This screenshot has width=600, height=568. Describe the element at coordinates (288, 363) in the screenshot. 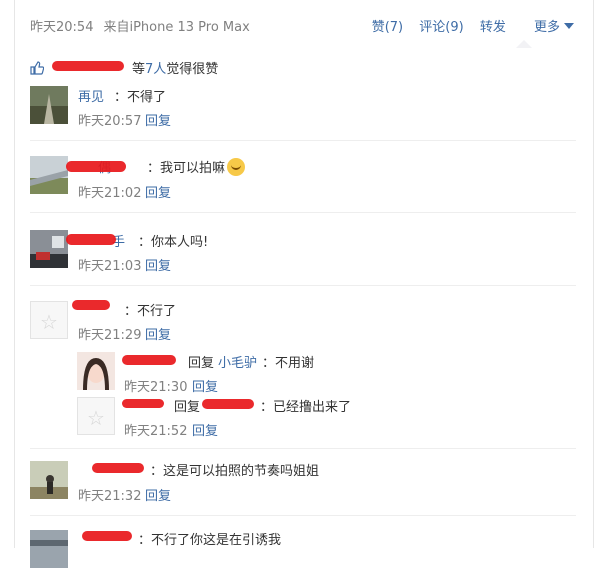

I see `reply-text: ：不用谢` at that location.